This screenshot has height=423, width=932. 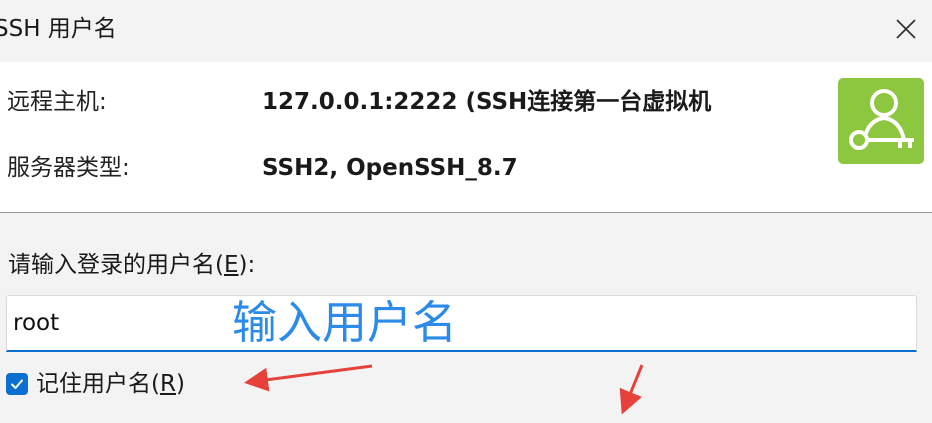 What do you see at coordinates (487, 102) in the screenshot?
I see `remote-host-value: 127.0.0.1:2222 (SSH连接第一台虚拟机` at bounding box center [487, 102].